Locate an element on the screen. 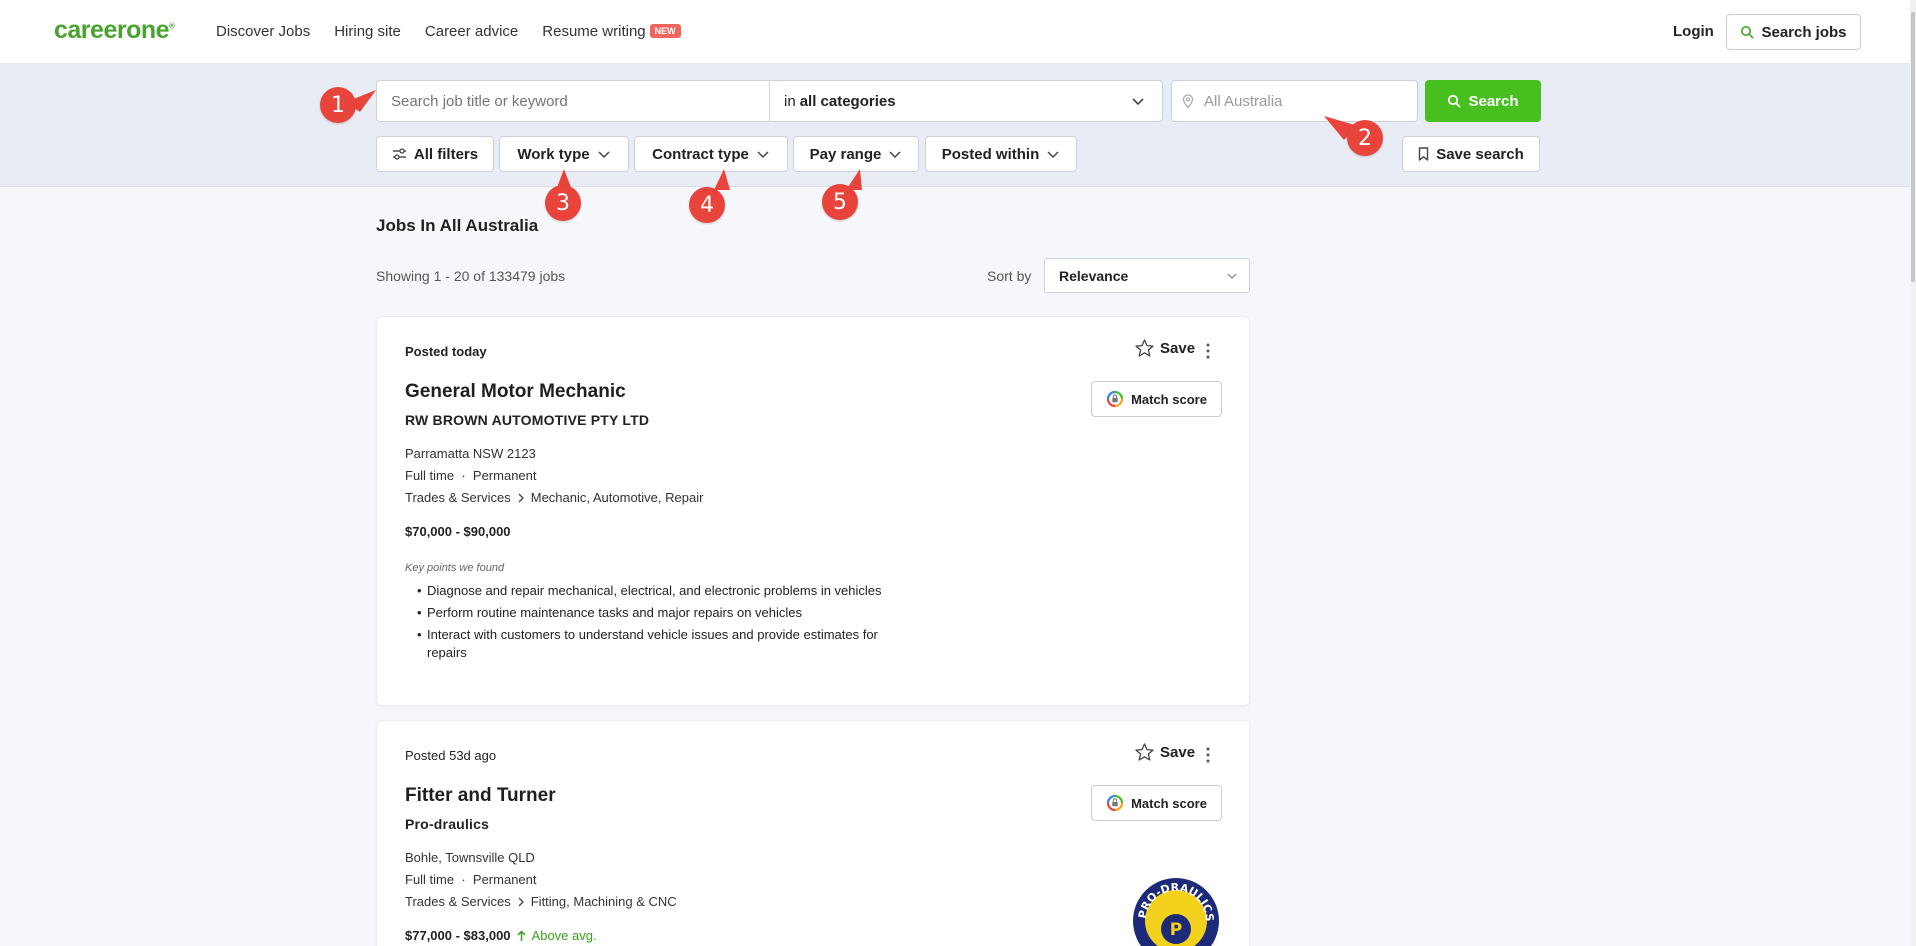  salary-value: $77,000 - $83,000 is located at coordinates (458, 935).